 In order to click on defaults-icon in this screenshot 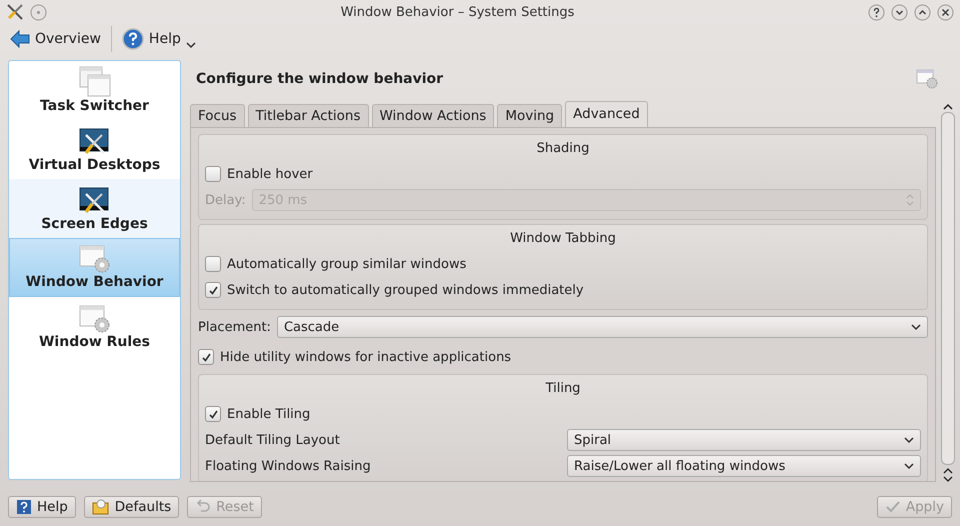, I will do `click(101, 507)`.